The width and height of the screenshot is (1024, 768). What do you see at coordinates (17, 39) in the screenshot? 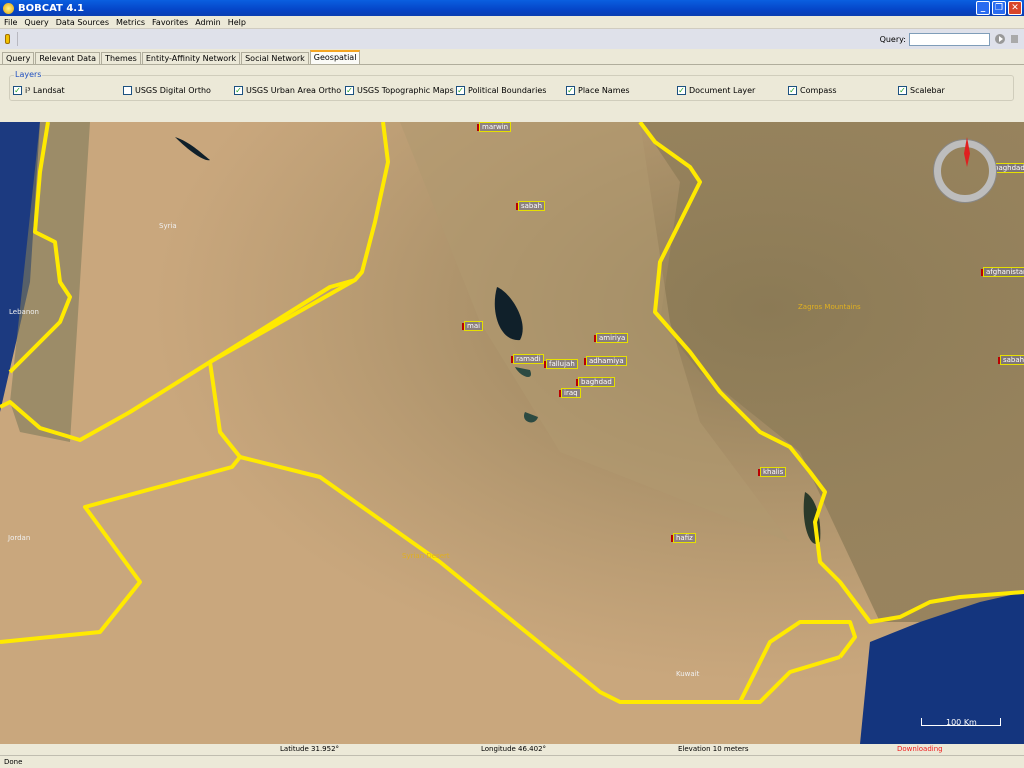
I see `toolbar-separator` at bounding box center [17, 39].